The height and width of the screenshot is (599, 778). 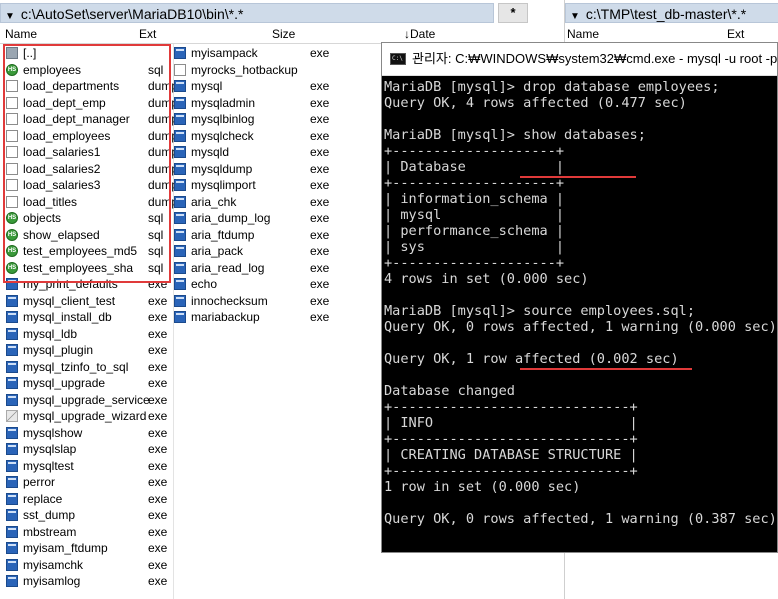 What do you see at coordinates (259, 53) in the screenshot?
I see `file-row: myisampack exe` at bounding box center [259, 53].